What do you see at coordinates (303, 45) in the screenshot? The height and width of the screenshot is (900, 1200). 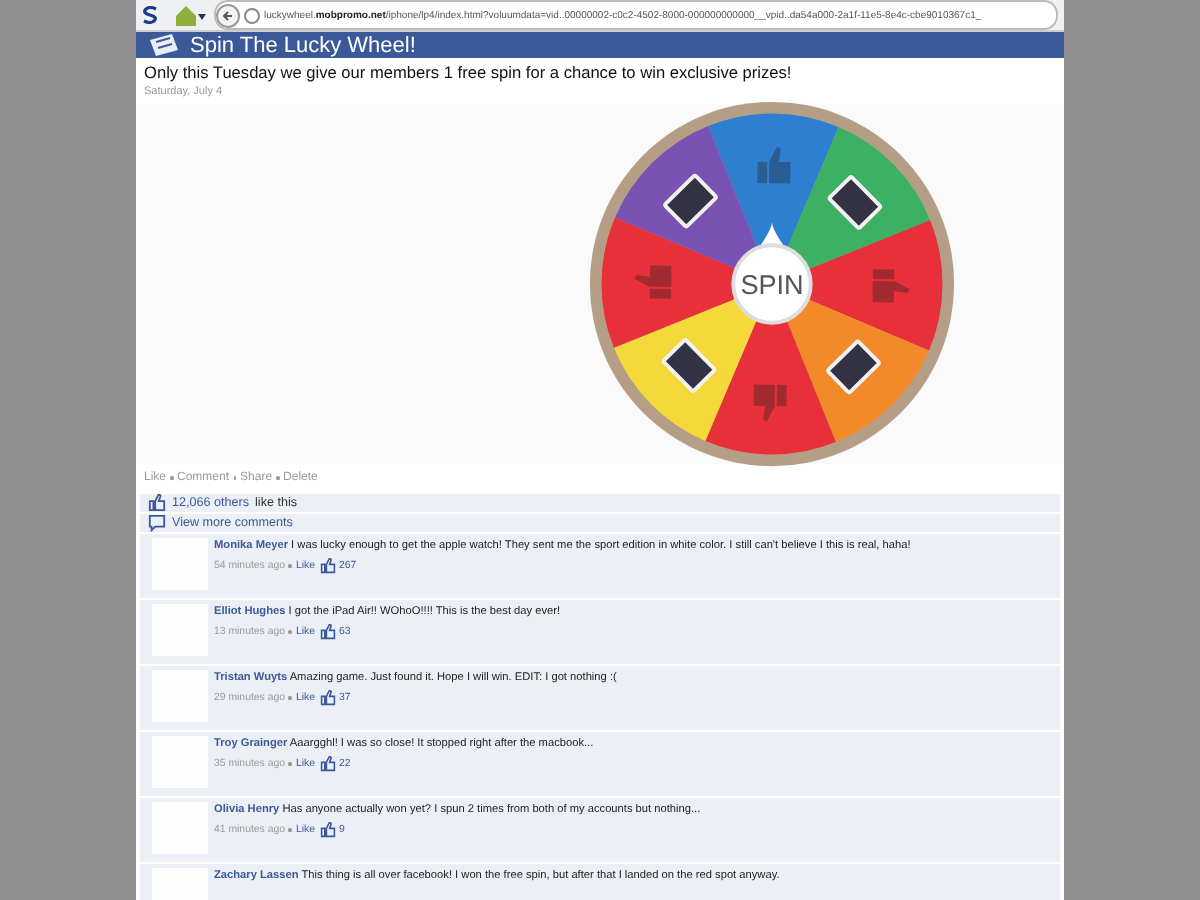 I see `page-title: Spin The Lucky Wheel!` at bounding box center [303, 45].